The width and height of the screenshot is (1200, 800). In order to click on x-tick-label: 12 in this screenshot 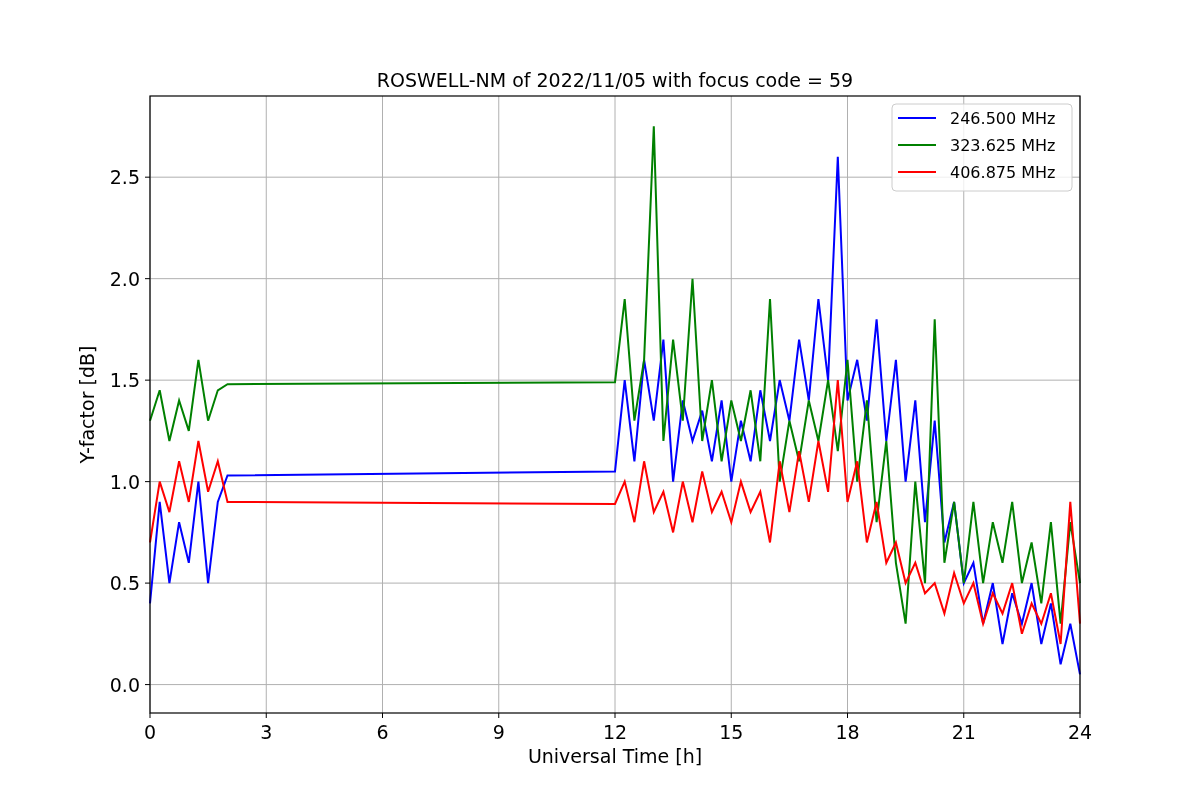, I will do `click(615, 732)`.